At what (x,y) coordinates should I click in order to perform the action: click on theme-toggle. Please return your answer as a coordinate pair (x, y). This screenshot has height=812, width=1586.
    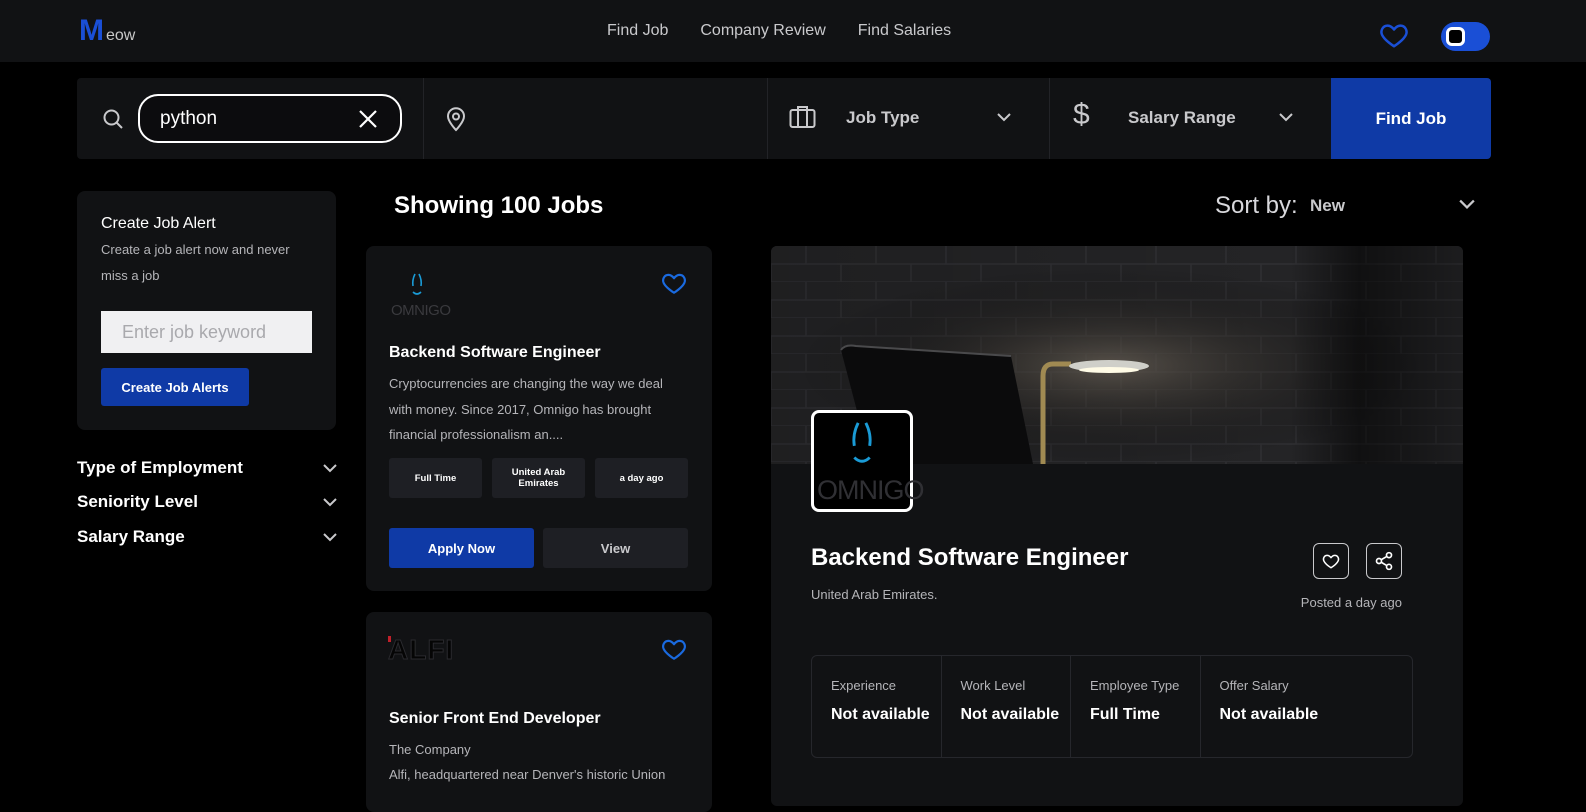
    Looking at the image, I should click on (1465, 36).